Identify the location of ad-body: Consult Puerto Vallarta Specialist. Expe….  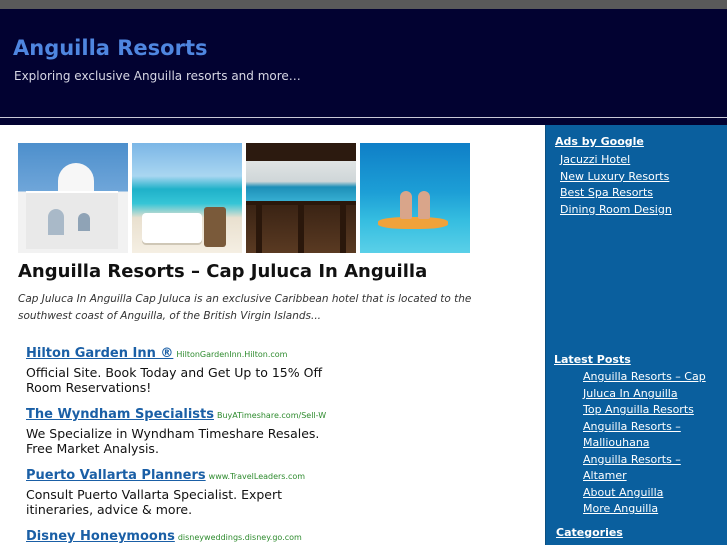
(154, 502).